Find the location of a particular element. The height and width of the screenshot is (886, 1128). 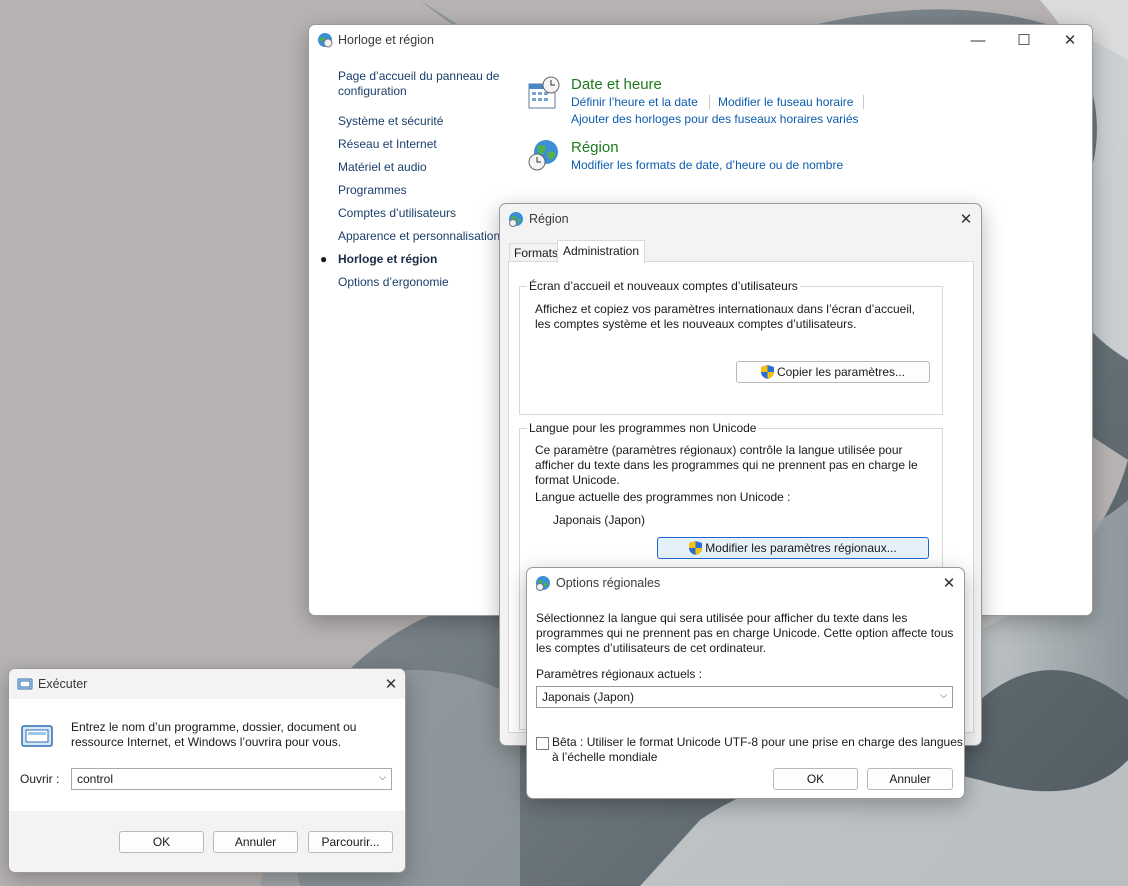

tab-administration: Administration is located at coordinates (601, 251).